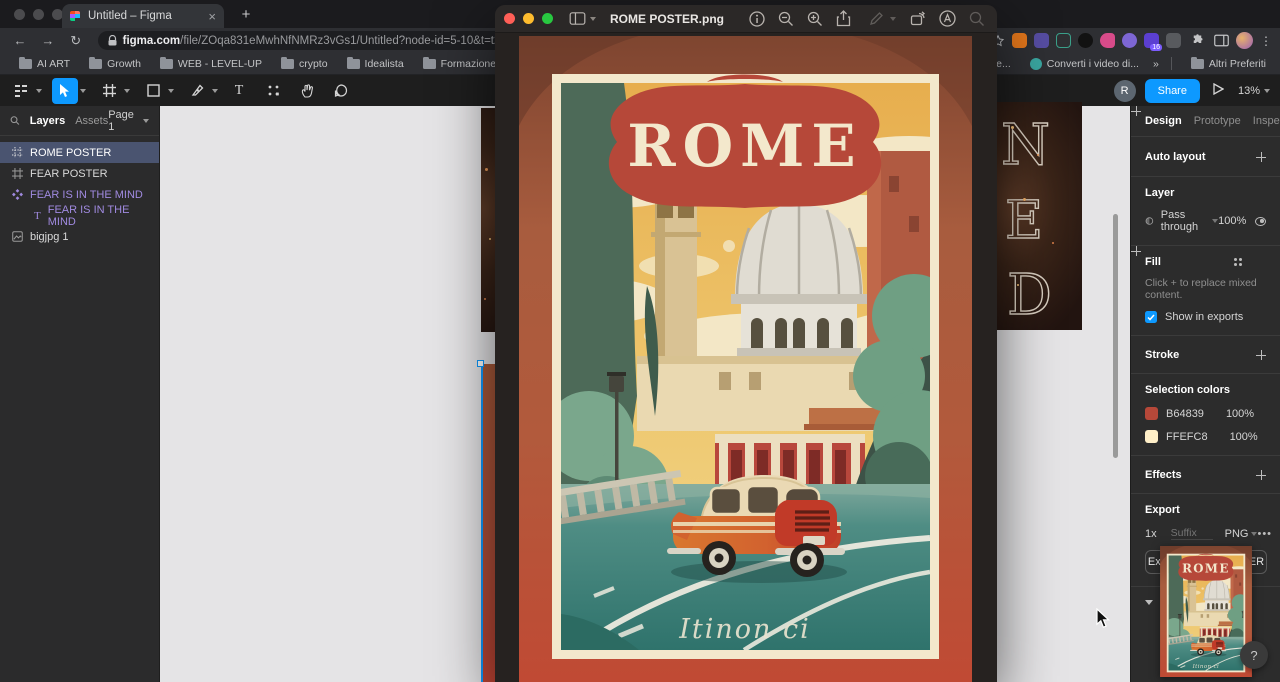 The height and width of the screenshot is (682, 1280). Describe the element at coordinates (1184, 221) in the screenshot. I see `blend-mode-value: Pass through` at that location.